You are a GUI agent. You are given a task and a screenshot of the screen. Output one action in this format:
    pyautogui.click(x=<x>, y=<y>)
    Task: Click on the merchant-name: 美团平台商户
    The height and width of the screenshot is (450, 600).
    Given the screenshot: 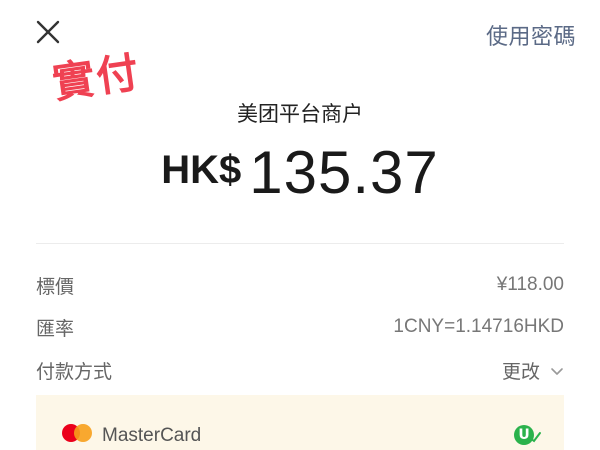 What is the action you would take?
    pyautogui.click(x=300, y=114)
    